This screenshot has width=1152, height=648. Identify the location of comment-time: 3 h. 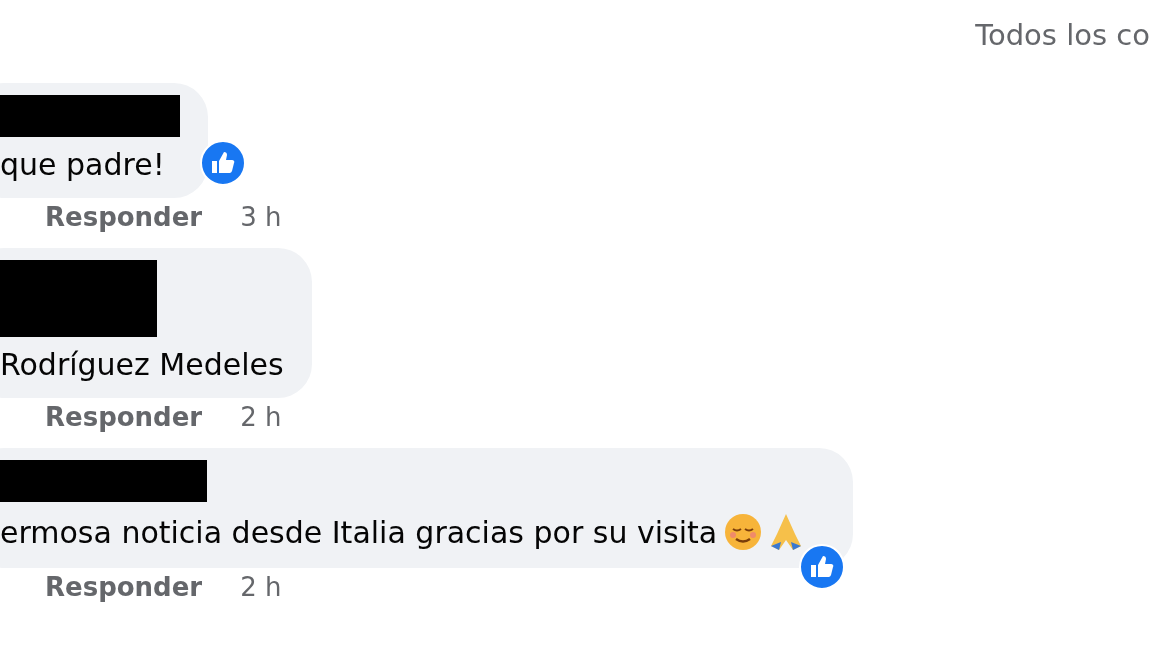
(261, 217).